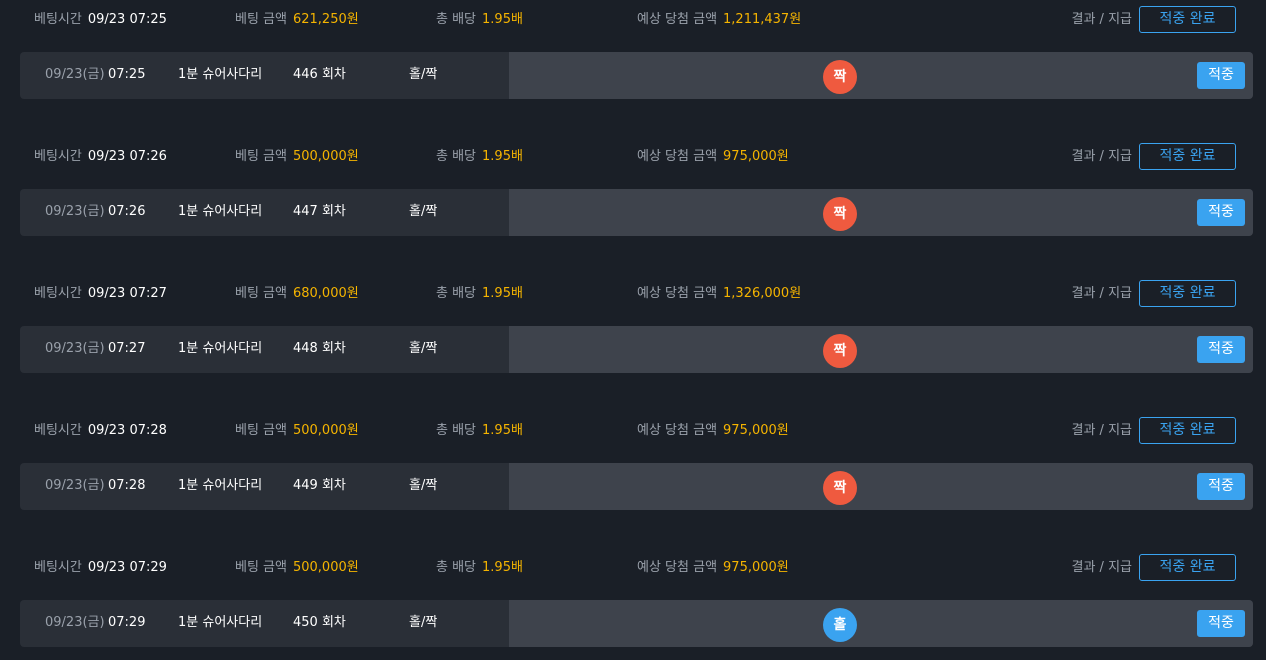  I want to click on round-number: 448 회차, so click(319, 348).